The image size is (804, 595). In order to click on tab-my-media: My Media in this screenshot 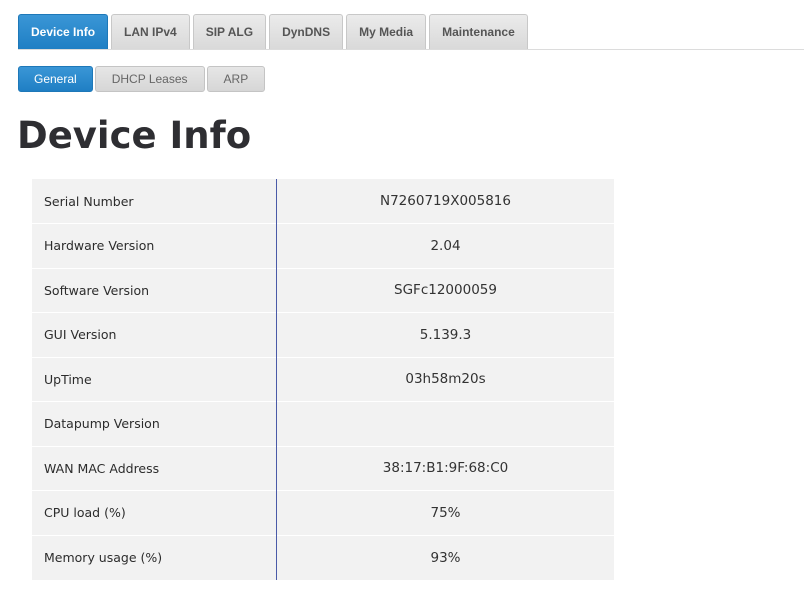, I will do `click(386, 31)`.